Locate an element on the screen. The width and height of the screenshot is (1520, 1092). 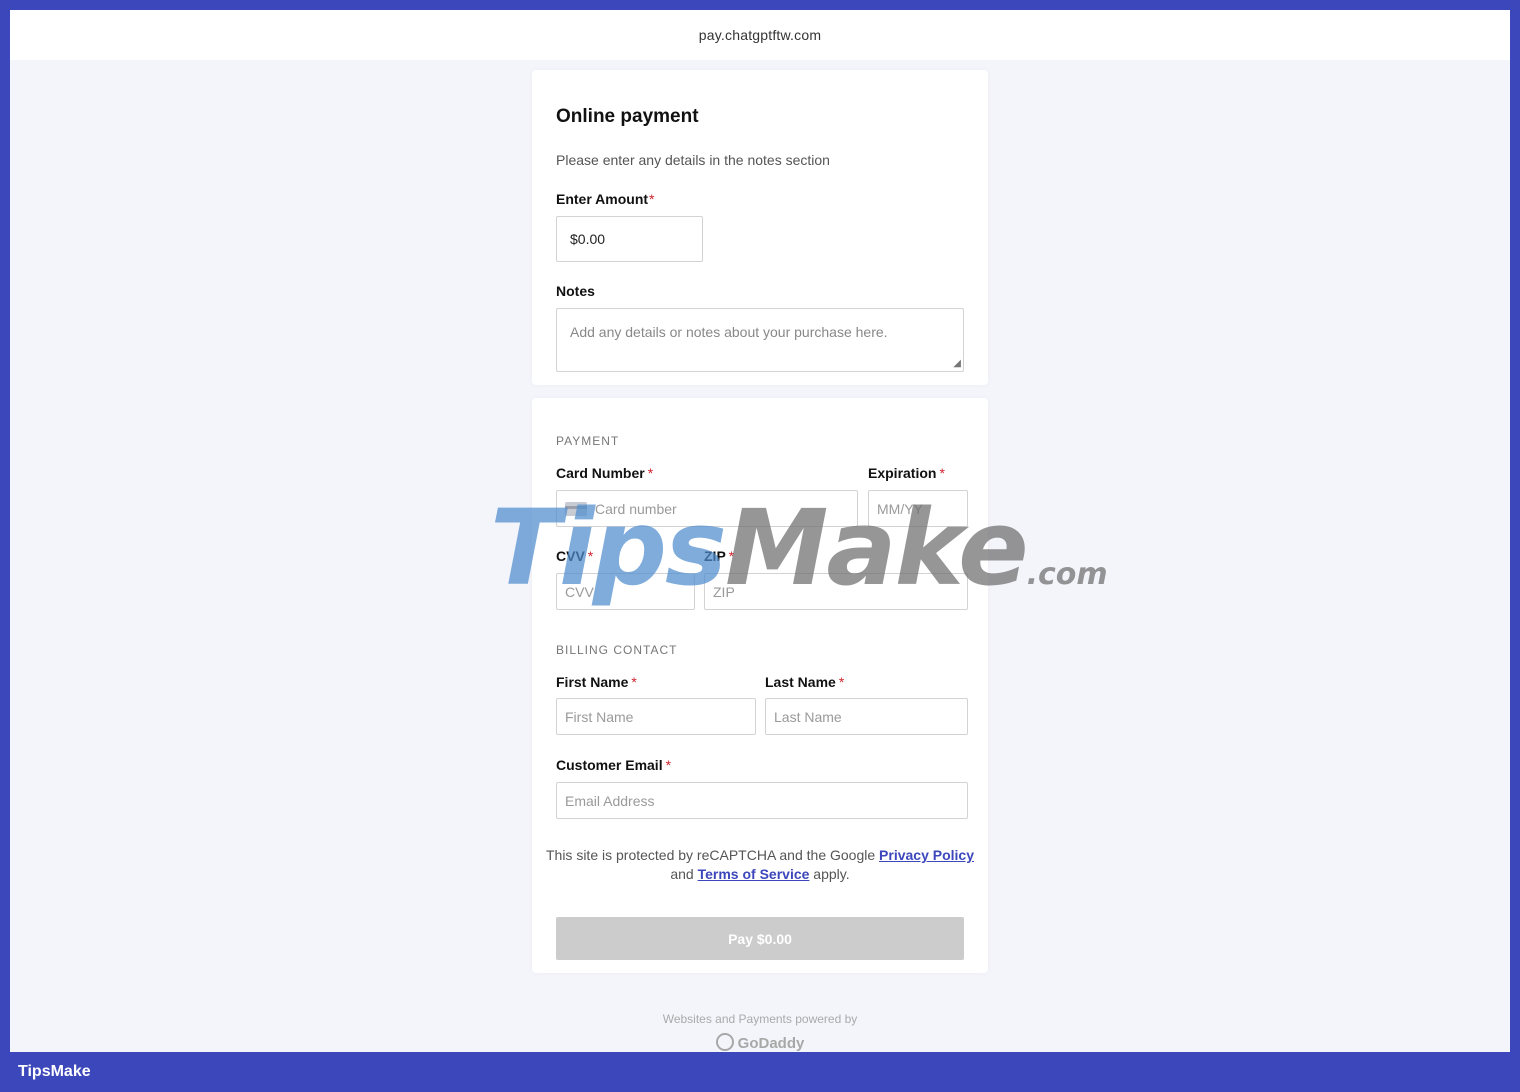
payment-section-title: PAYMENT is located at coordinates (588, 441).